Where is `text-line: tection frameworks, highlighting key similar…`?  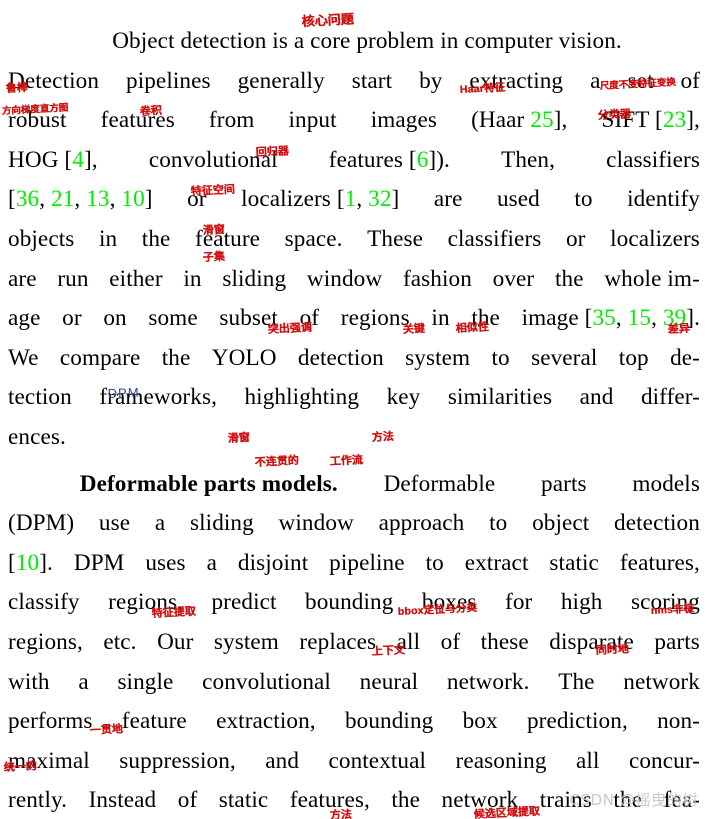
text-line: tection frameworks, highlighting key similar… is located at coordinates (354, 398).